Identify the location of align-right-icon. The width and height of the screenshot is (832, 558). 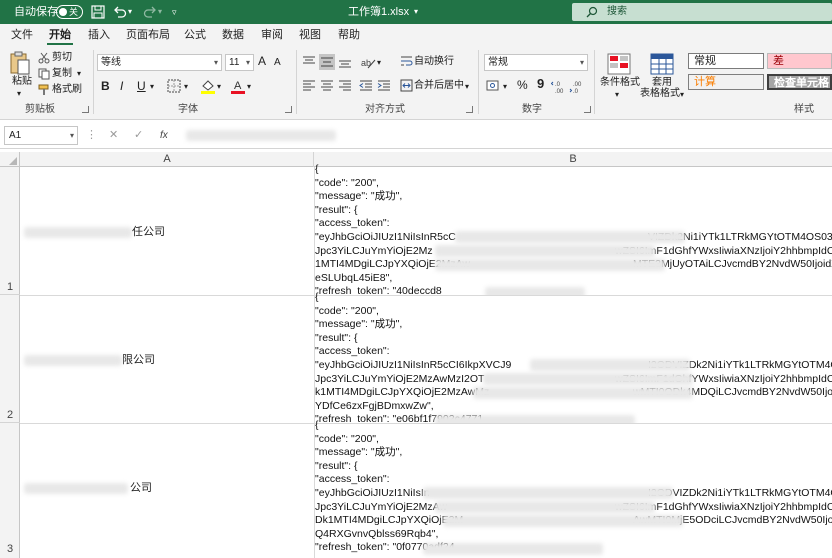
(345, 86).